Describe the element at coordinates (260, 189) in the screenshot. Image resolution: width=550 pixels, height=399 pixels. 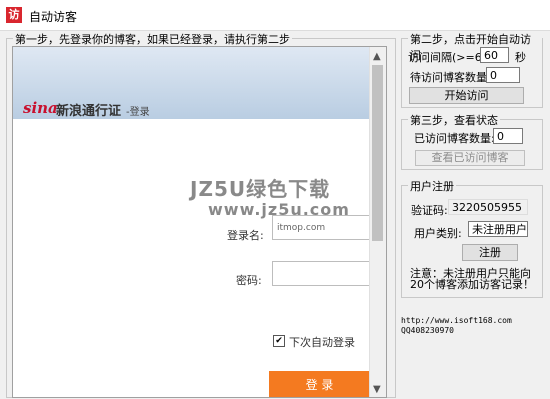
I see `watermark-line1: JZ5U绿色下载` at that location.